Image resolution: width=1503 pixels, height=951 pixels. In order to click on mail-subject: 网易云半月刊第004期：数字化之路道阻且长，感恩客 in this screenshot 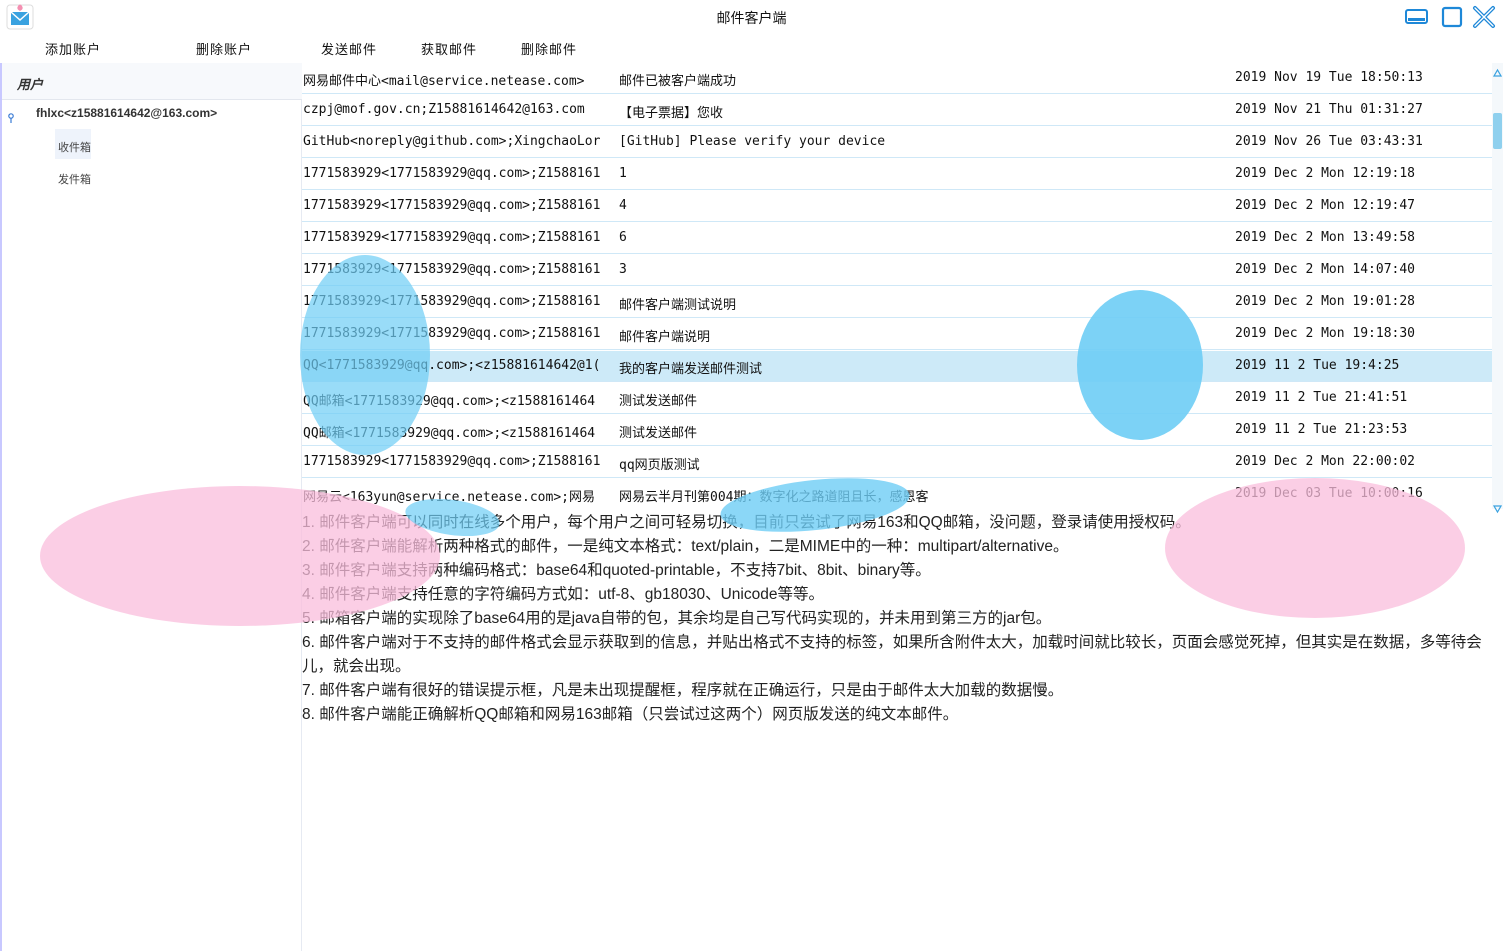, I will do `click(774, 497)`.